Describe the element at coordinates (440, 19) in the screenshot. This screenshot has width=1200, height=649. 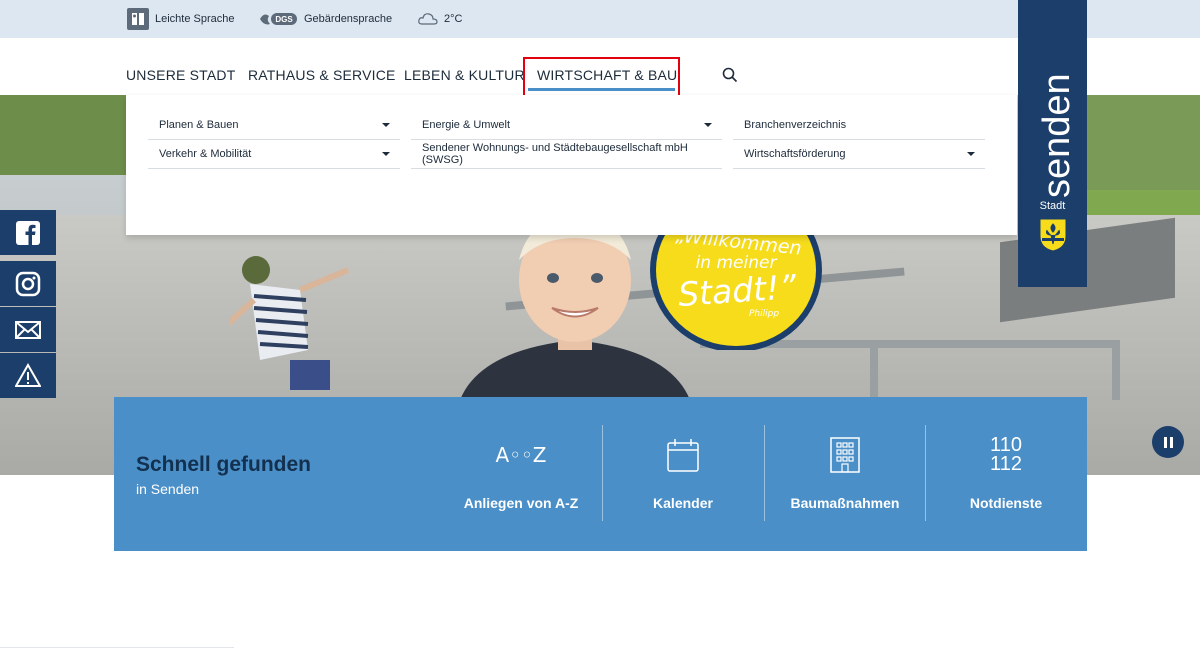
I see `weather-widget: 2°C` at that location.